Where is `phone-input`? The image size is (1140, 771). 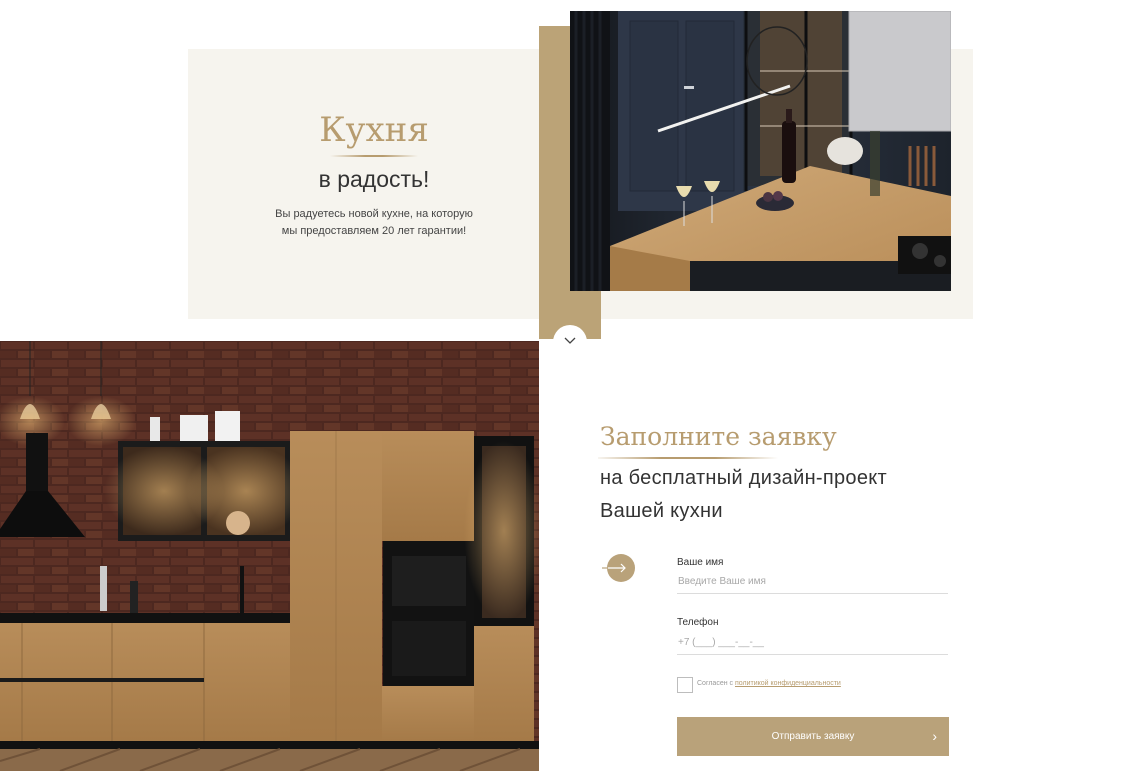
phone-input is located at coordinates (812, 646).